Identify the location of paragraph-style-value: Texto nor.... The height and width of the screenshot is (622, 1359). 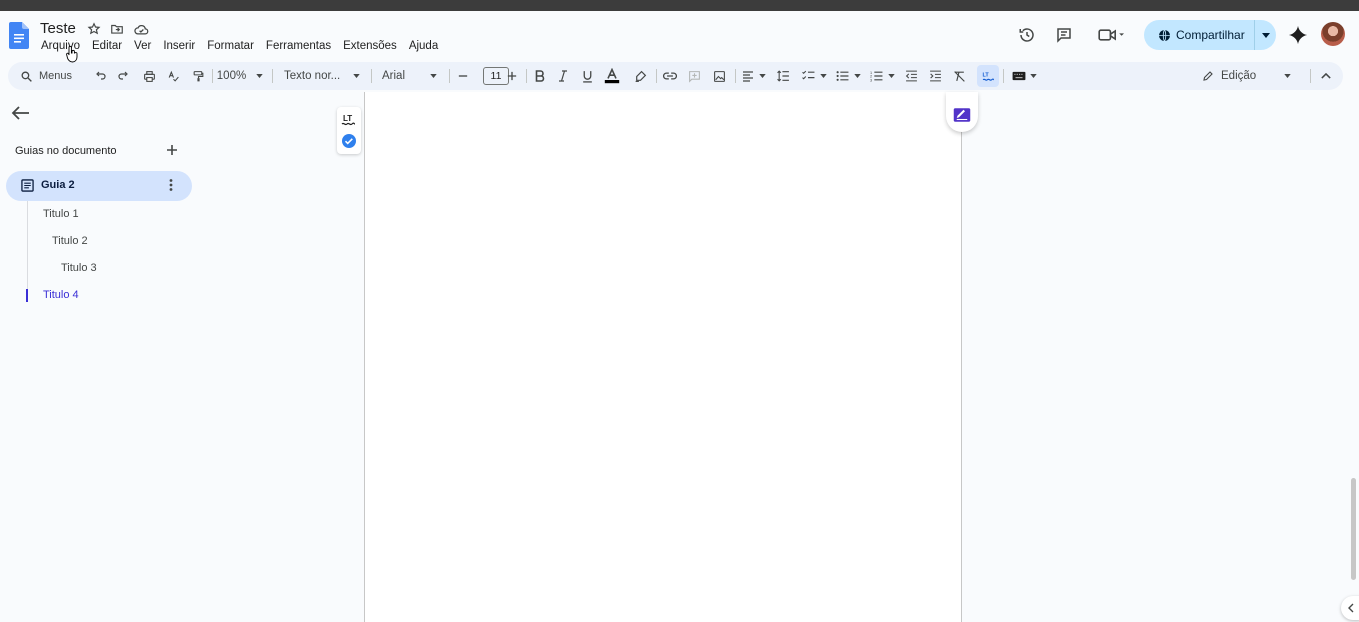
(312, 76).